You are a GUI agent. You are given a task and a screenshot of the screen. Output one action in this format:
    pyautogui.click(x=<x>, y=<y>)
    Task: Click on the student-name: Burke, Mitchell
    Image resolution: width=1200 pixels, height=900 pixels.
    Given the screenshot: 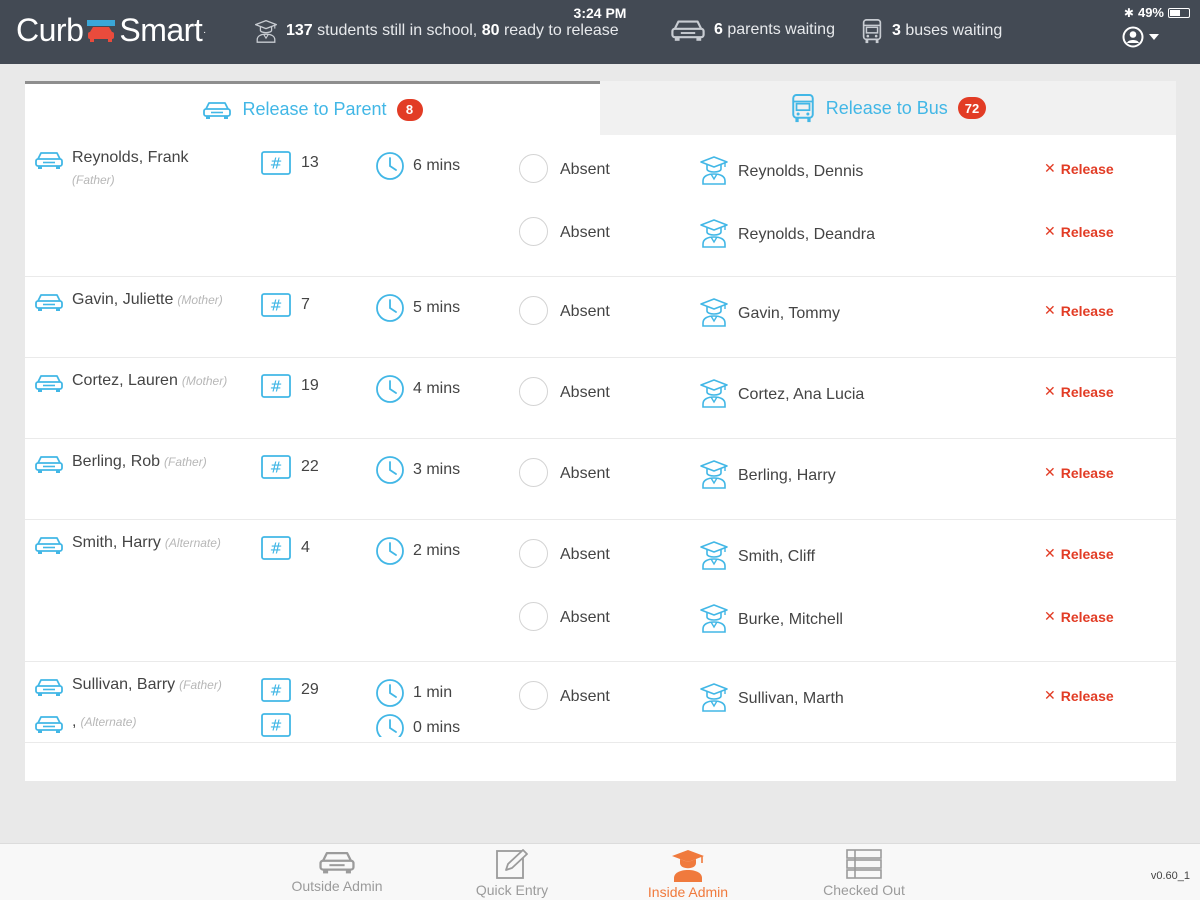 What is the action you would take?
    pyautogui.click(x=790, y=619)
    